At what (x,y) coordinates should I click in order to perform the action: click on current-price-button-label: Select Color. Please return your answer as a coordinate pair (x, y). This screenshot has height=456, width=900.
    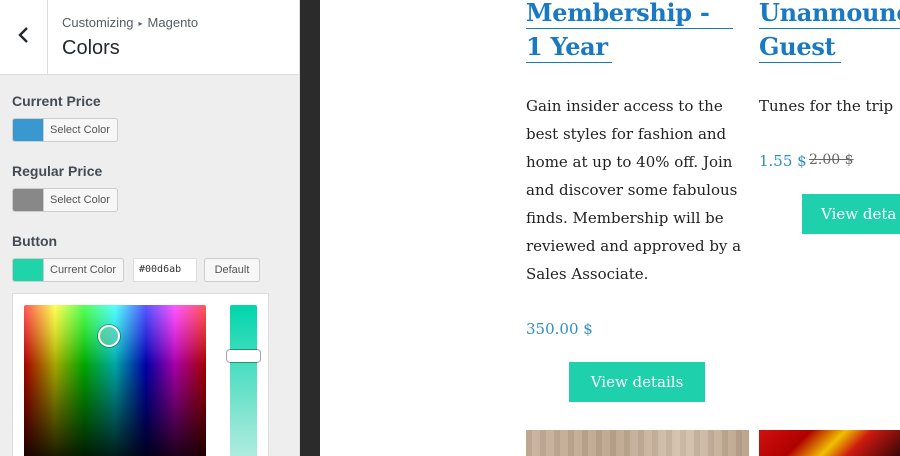
    Looking at the image, I should click on (80, 130).